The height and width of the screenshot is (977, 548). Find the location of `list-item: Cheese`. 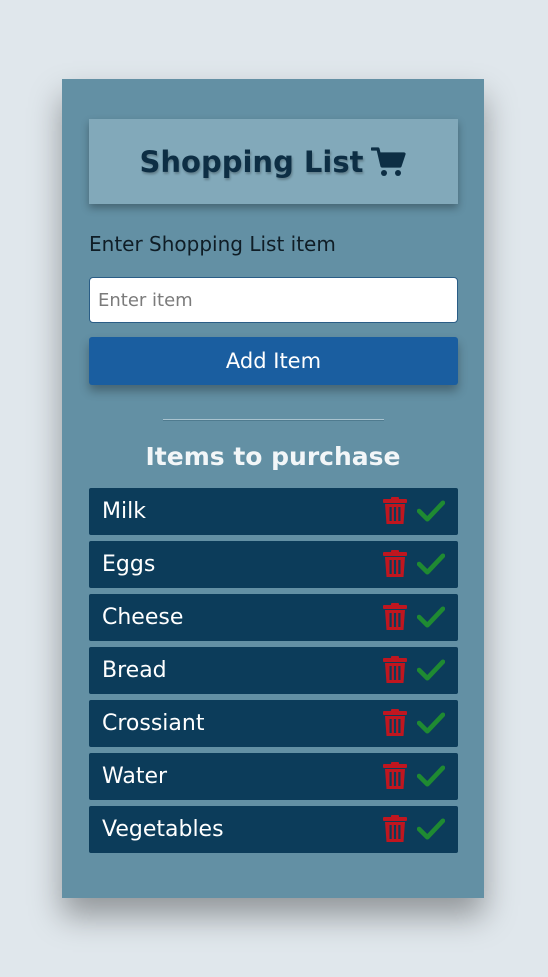

list-item: Cheese is located at coordinates (273, 617).